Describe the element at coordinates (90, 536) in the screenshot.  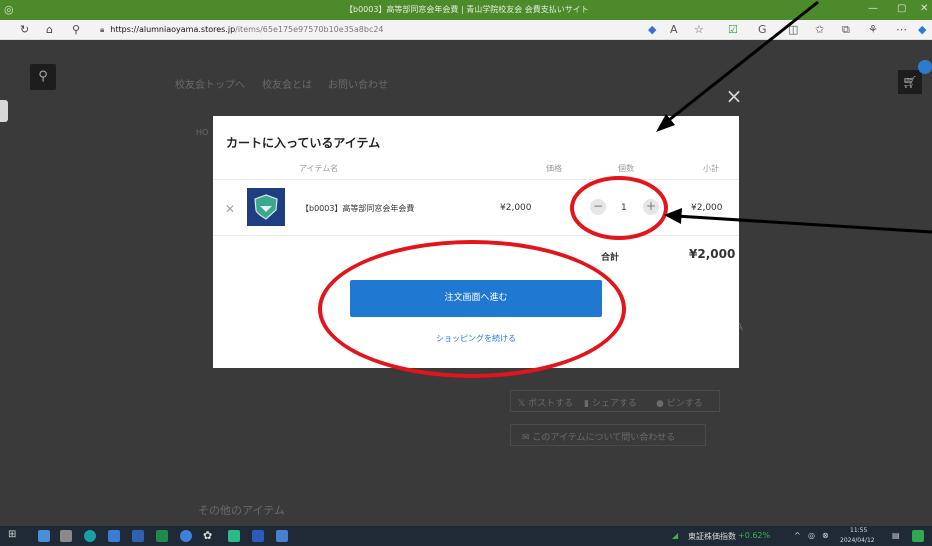
I see `edge-browser-icon` at that location.